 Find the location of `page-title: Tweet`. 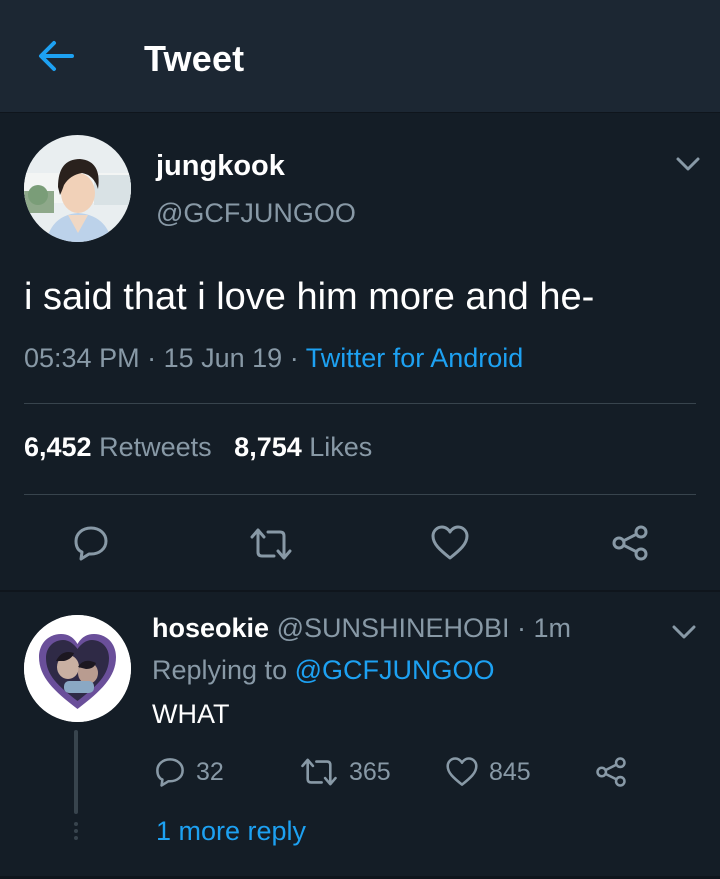

page-title: Tweet is located at coordinates (194, 58).